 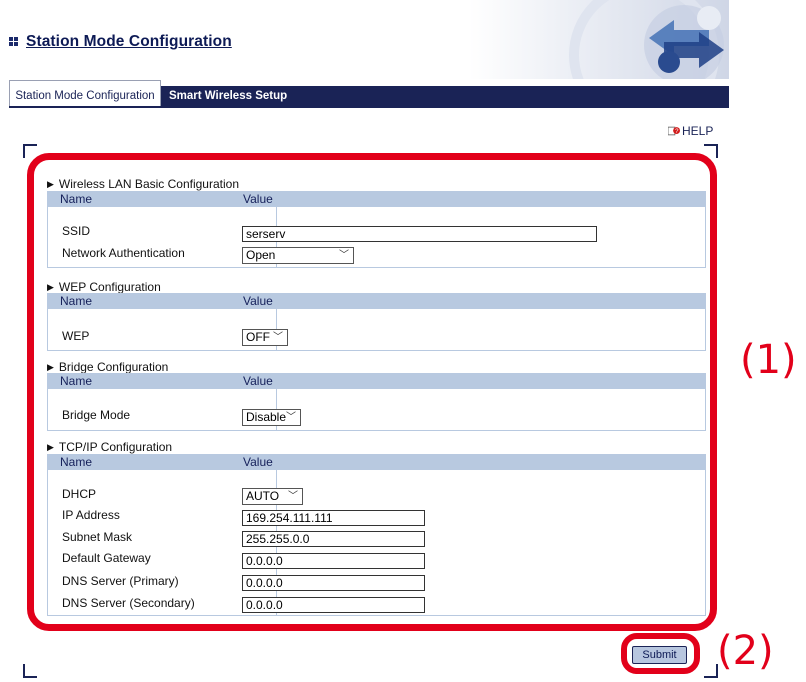 I want to click on corner-bracket-bottom-right, so click(x=711, y=671).